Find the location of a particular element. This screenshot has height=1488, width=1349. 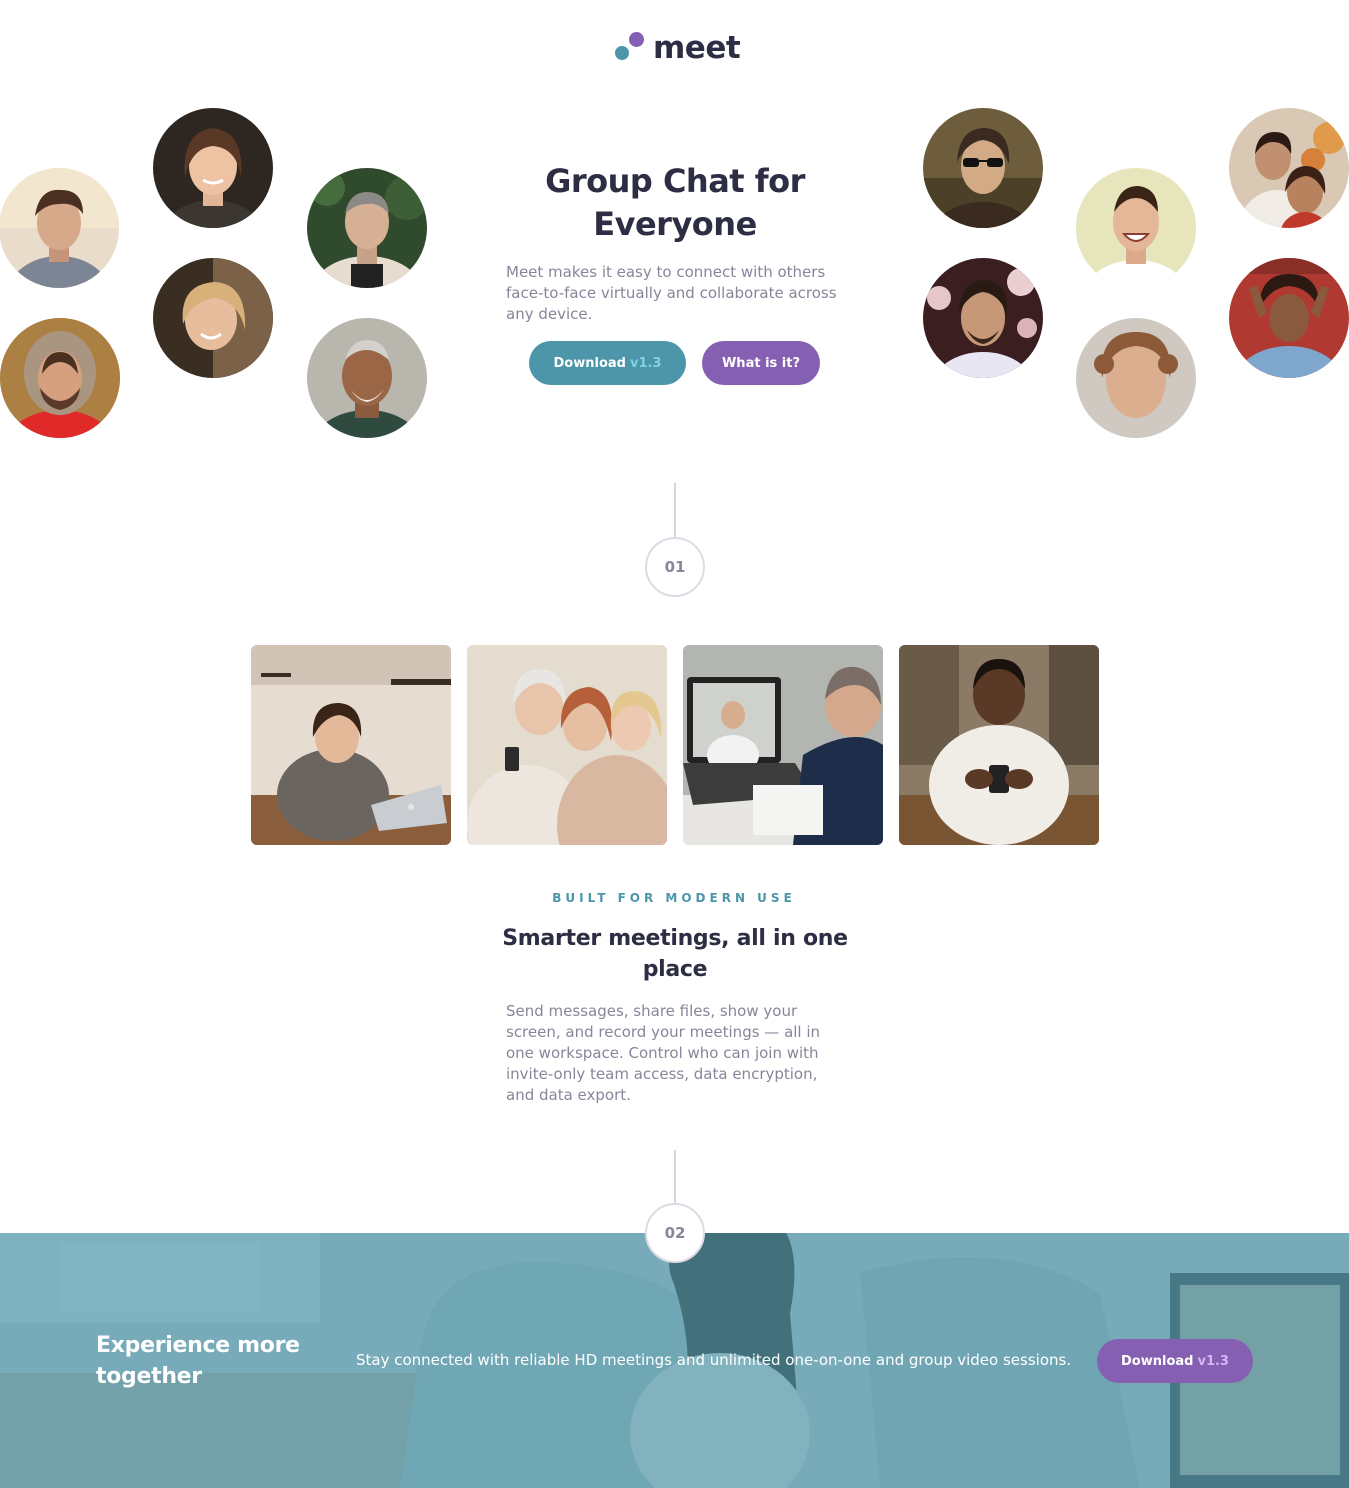

logo-wordmark: meet is located at coordinates (697, 48).